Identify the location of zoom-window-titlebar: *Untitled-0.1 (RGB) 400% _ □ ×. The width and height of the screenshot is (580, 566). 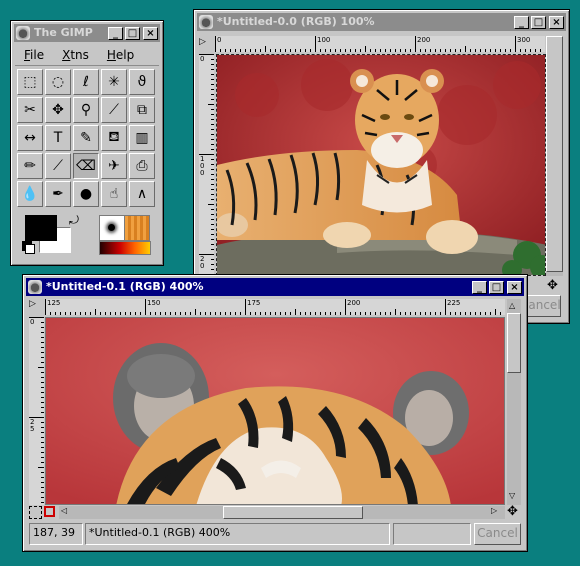
(275, 287).